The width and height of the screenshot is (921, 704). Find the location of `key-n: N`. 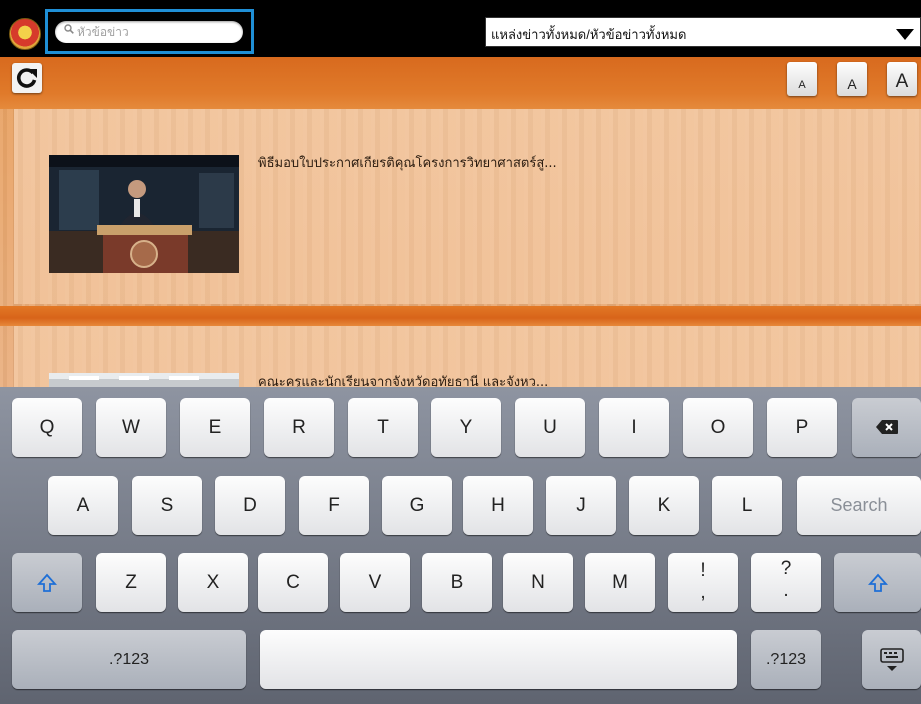

key-n: N is located at coordinates (538, 582).